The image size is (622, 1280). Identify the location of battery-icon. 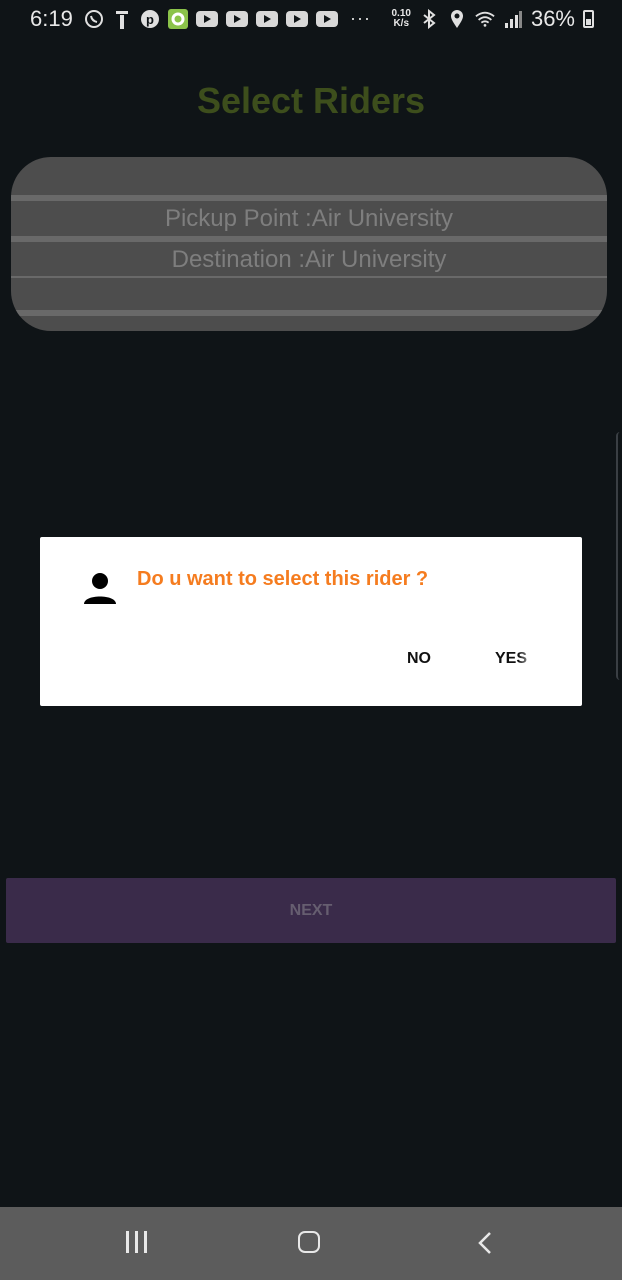
(588, 19).